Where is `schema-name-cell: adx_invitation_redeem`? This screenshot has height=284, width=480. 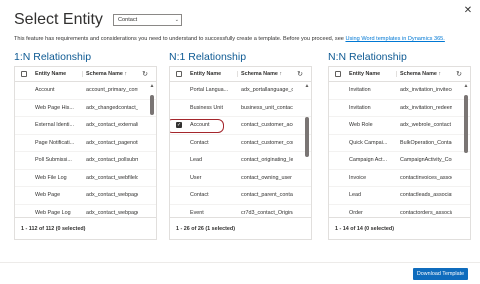 schema-name-cell: adx_invitation_redeem is located at coordinates (426, 107).